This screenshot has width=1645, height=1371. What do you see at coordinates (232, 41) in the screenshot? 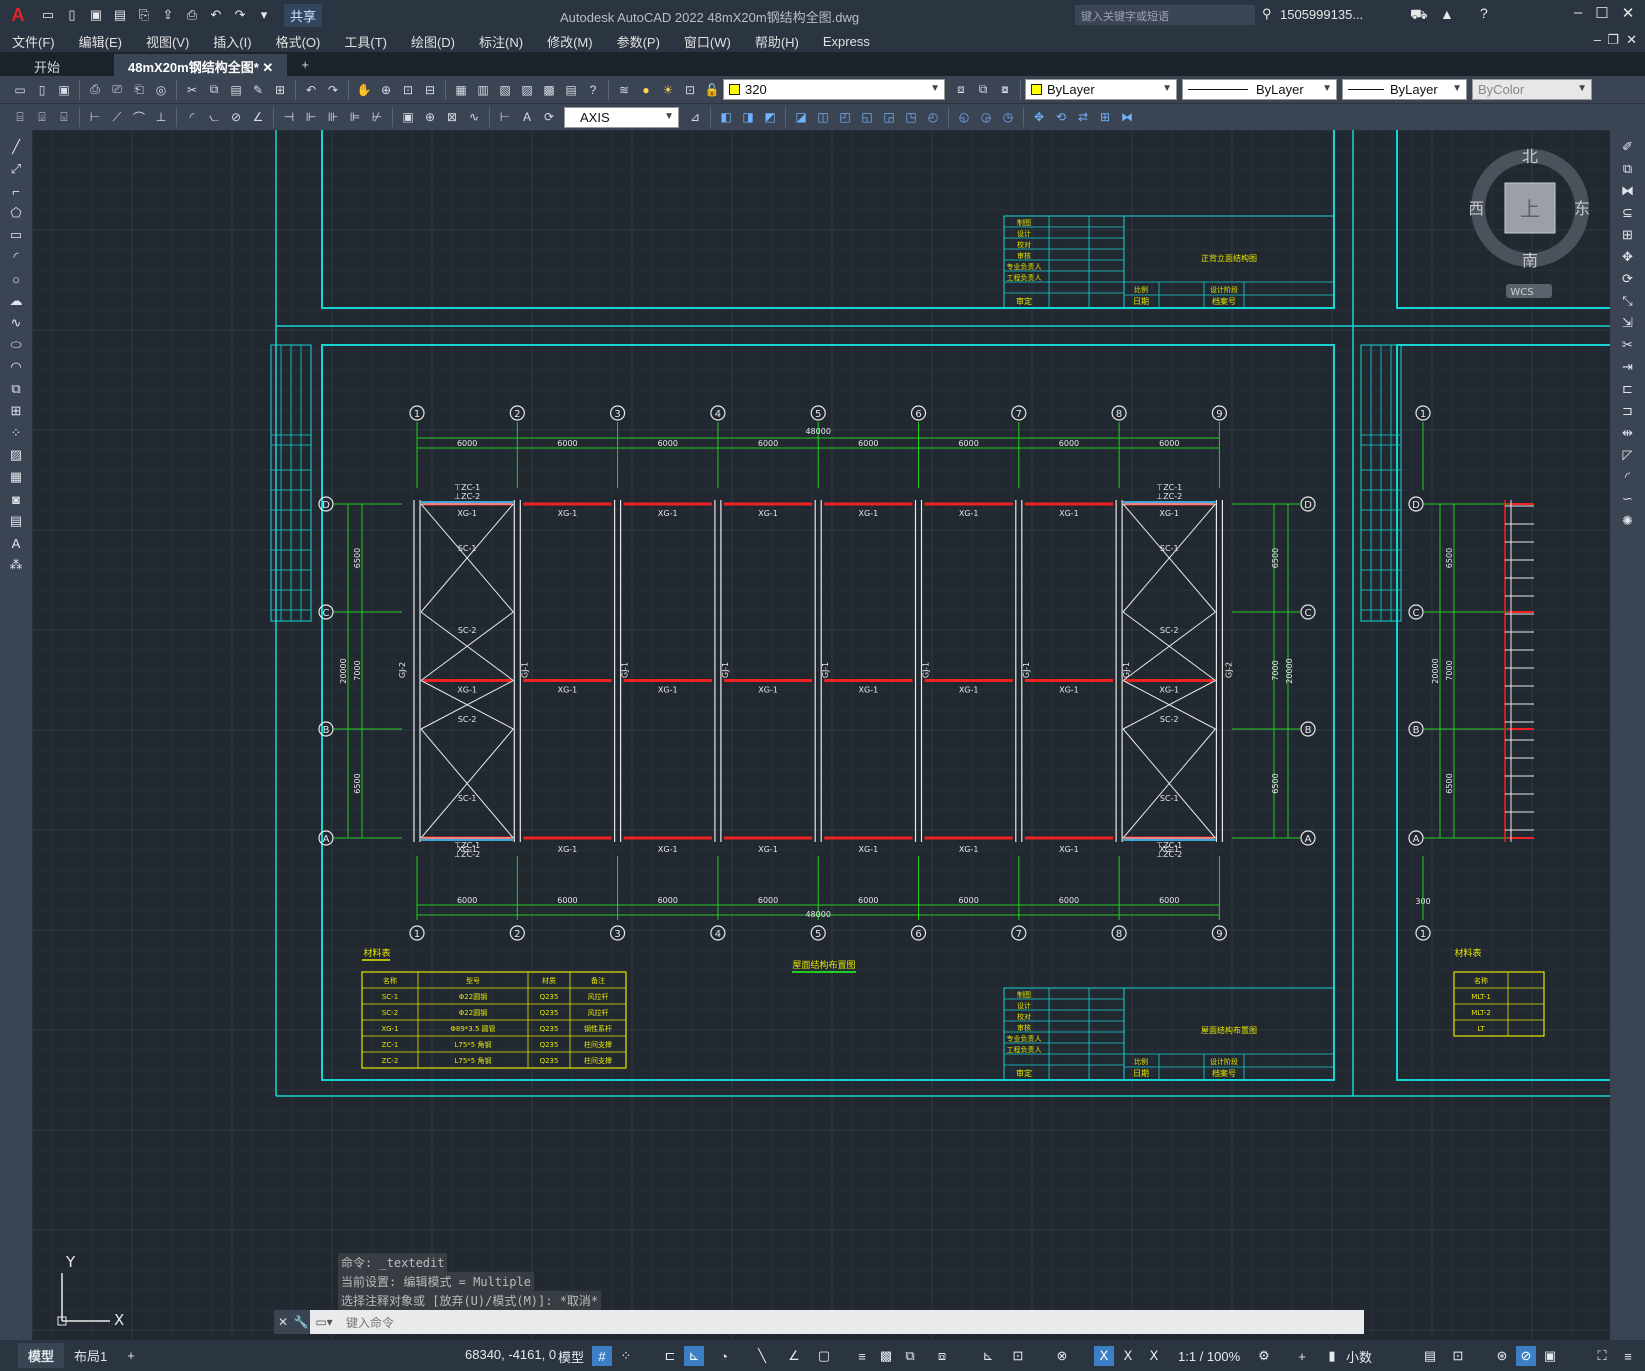
I see `menu-insert: 插入(I)` at bounding box center [232, 41].